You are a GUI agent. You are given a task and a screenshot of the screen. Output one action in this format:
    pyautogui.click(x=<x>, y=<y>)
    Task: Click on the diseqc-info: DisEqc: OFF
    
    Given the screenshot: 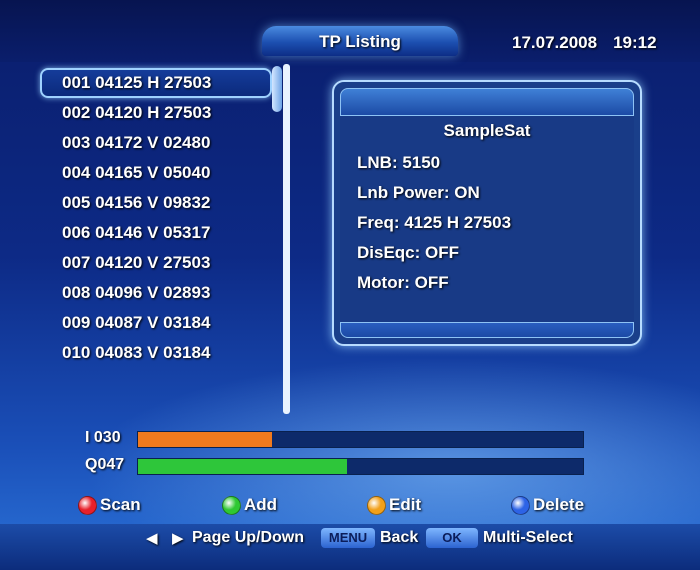 What is the action you would take?
    pyautogui.click(x=408, y=252)
    